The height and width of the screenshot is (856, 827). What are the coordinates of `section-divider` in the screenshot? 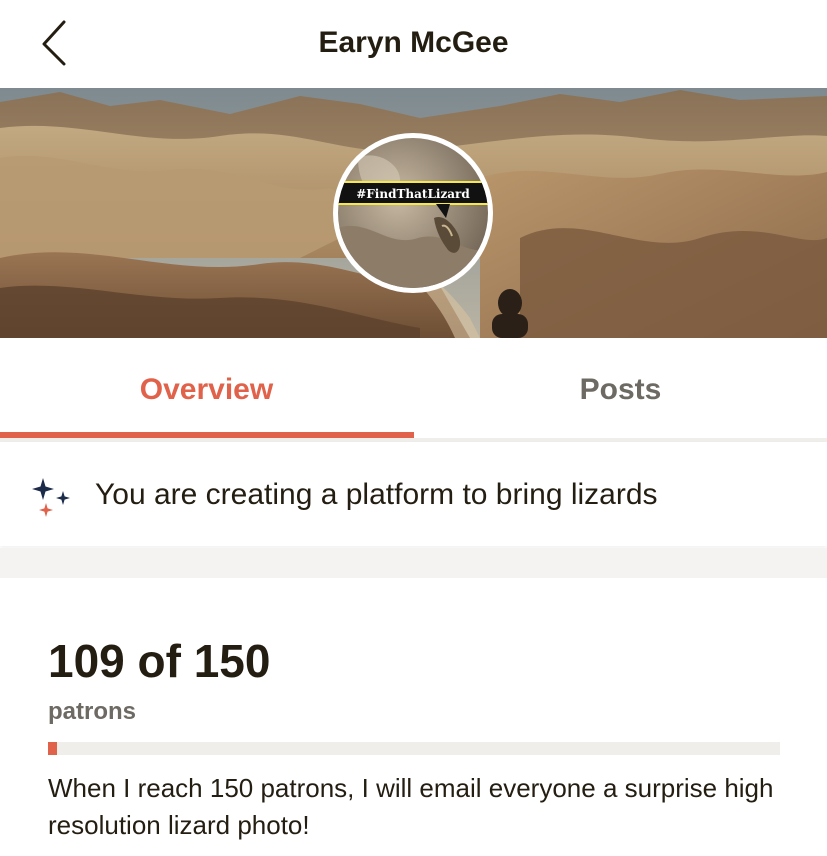 It's located at (413, 563).